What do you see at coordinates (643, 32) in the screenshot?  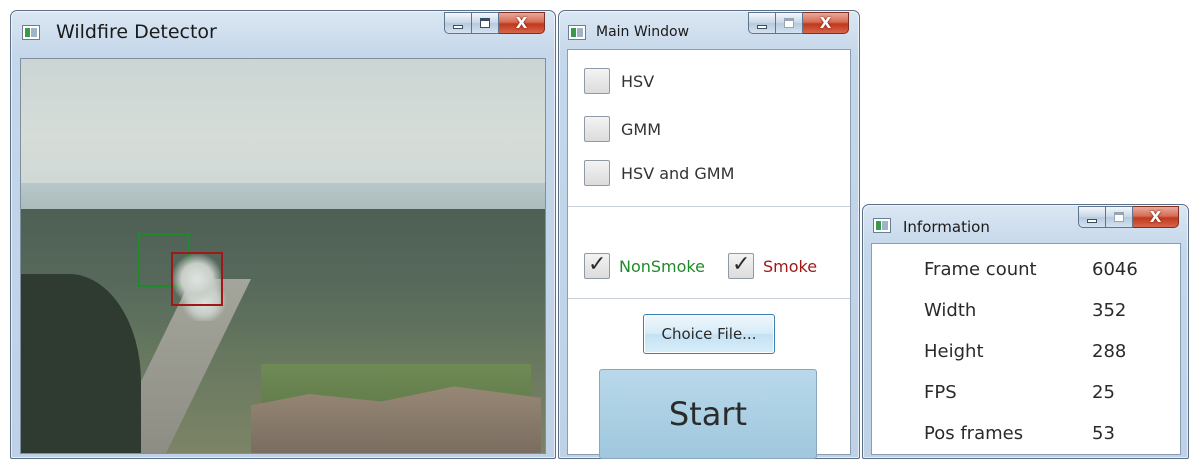 I see `main-title: Main Window` at bounding box center [643, 32].